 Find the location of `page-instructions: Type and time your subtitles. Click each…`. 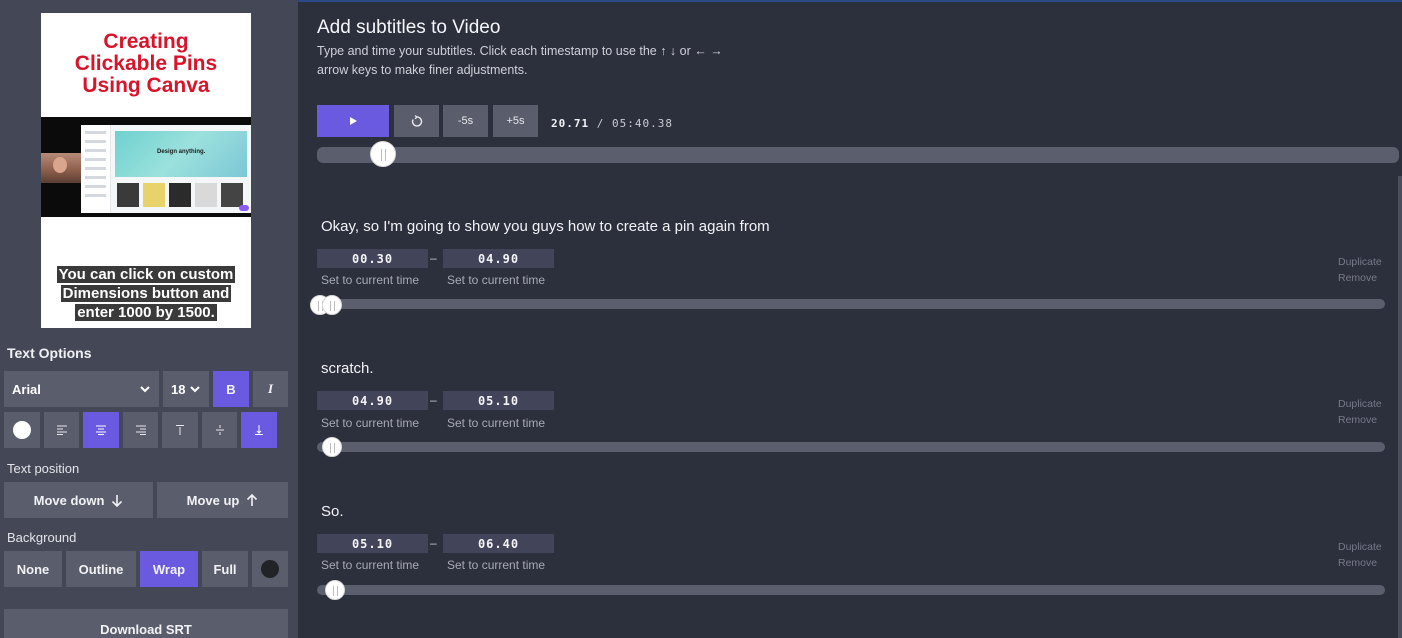

page-instructions: Type and time your subtitles. Click each… is located at coordinates (542, 61).